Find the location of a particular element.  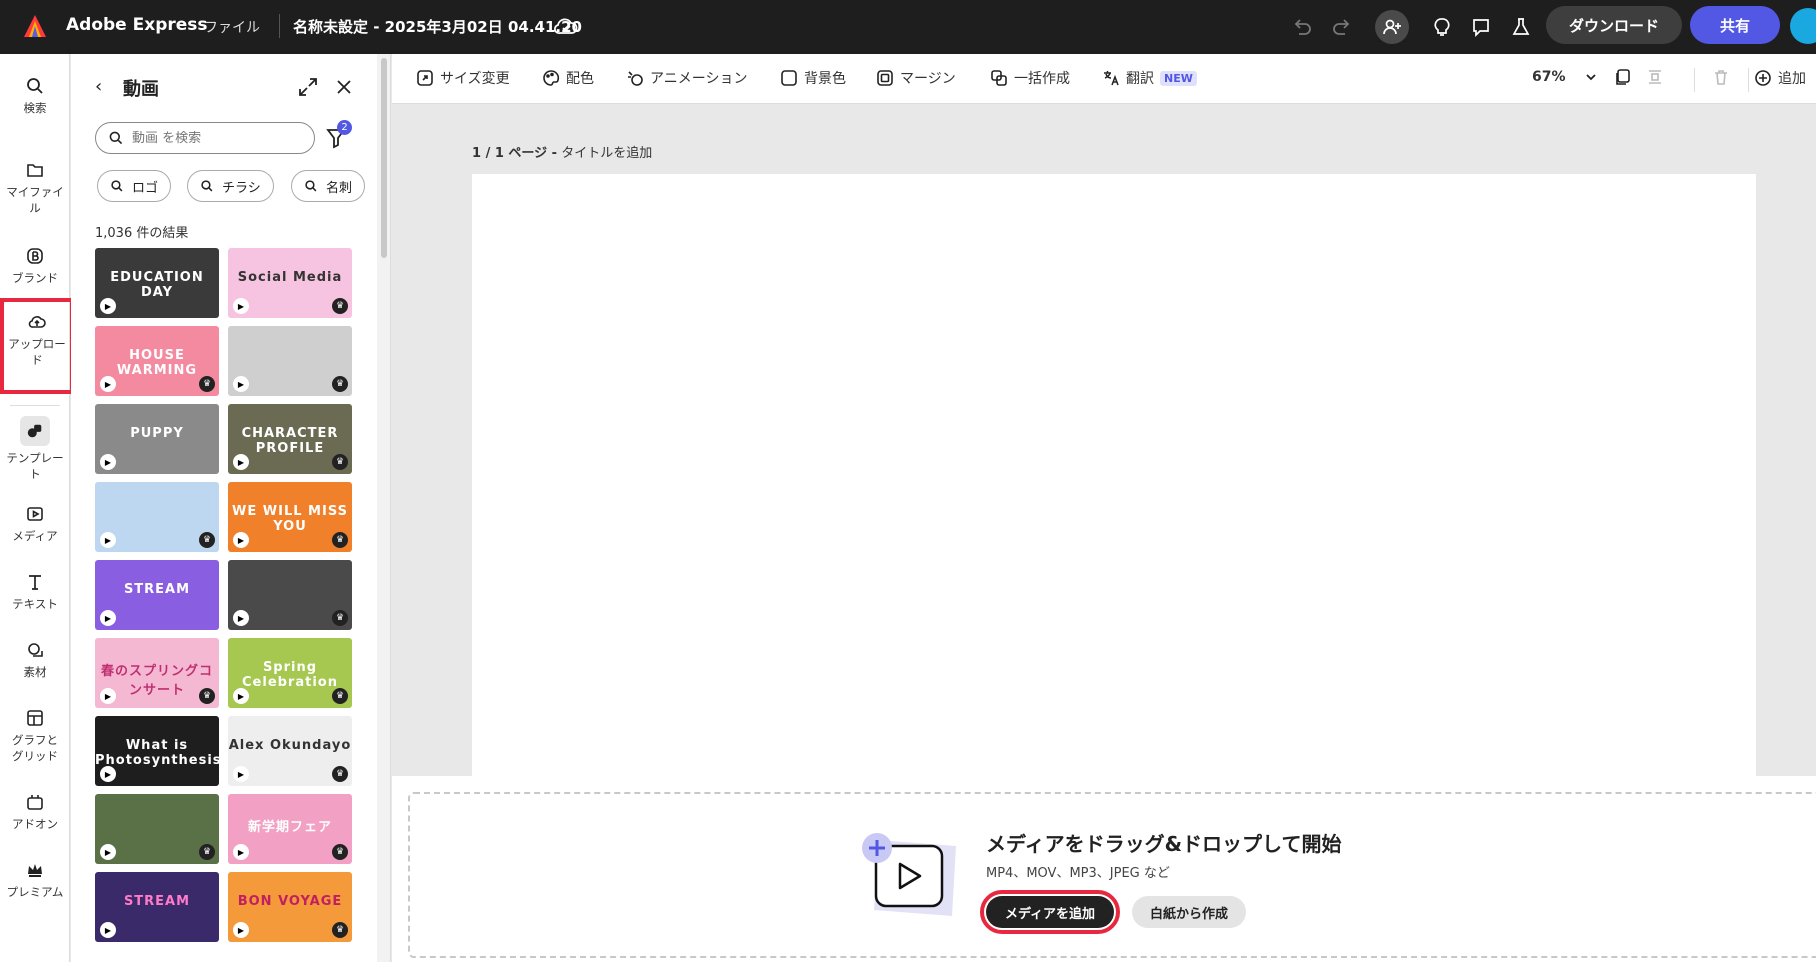

pages-button is located at coordinates (1623, 77).